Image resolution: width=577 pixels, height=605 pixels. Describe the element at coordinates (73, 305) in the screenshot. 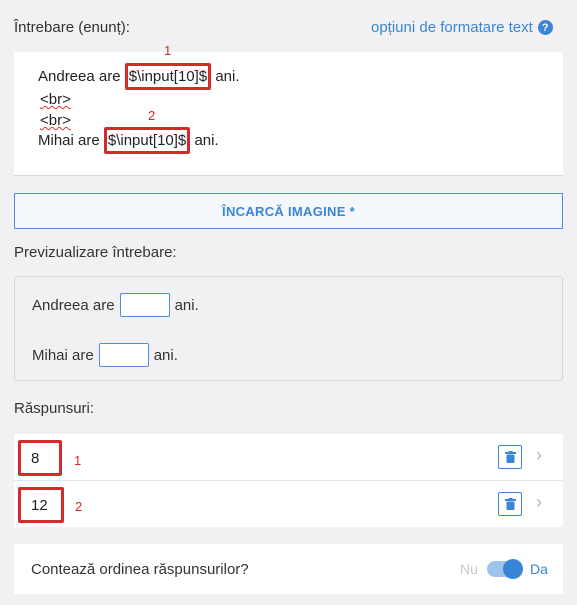

I see `preview-text: Andreea are` at that location.